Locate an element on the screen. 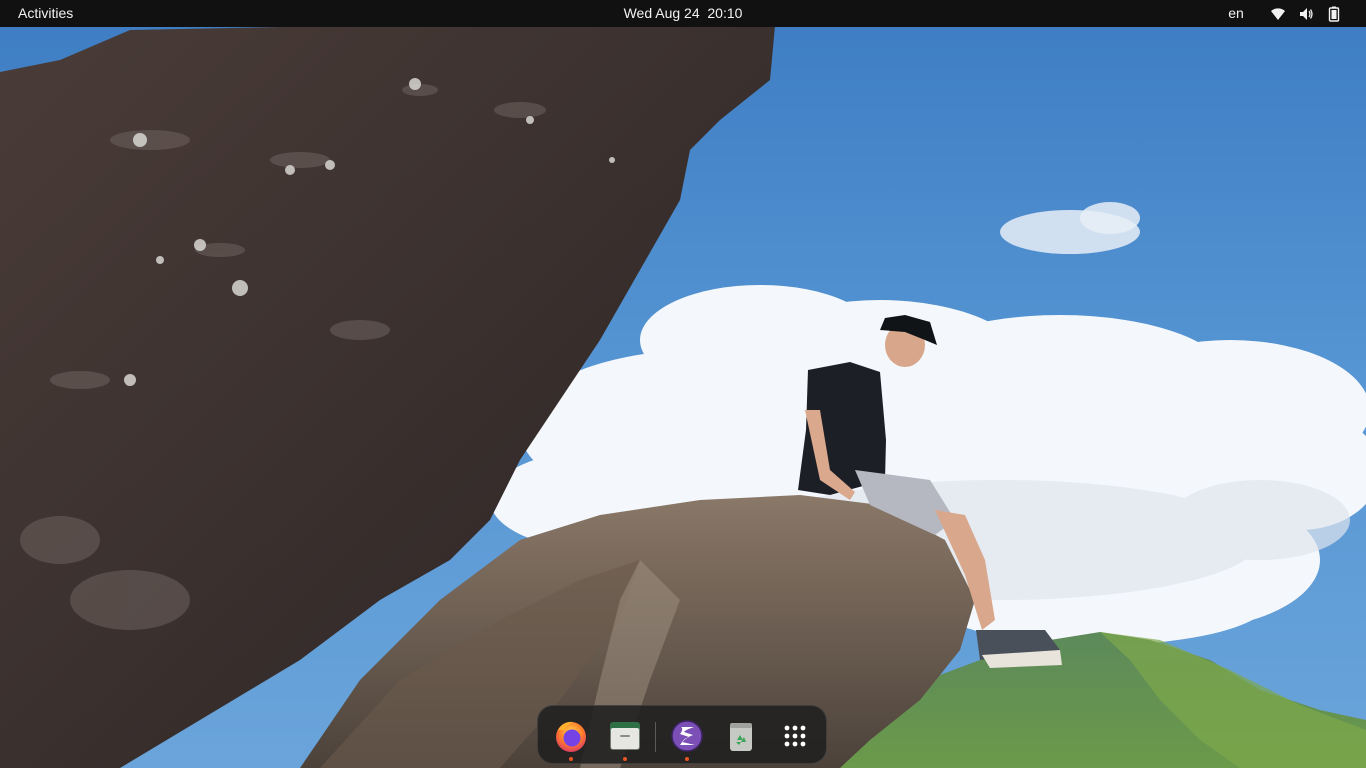 This screenshot has height=768, width=1366. firefox-icon is located at coordinates (571, 736).